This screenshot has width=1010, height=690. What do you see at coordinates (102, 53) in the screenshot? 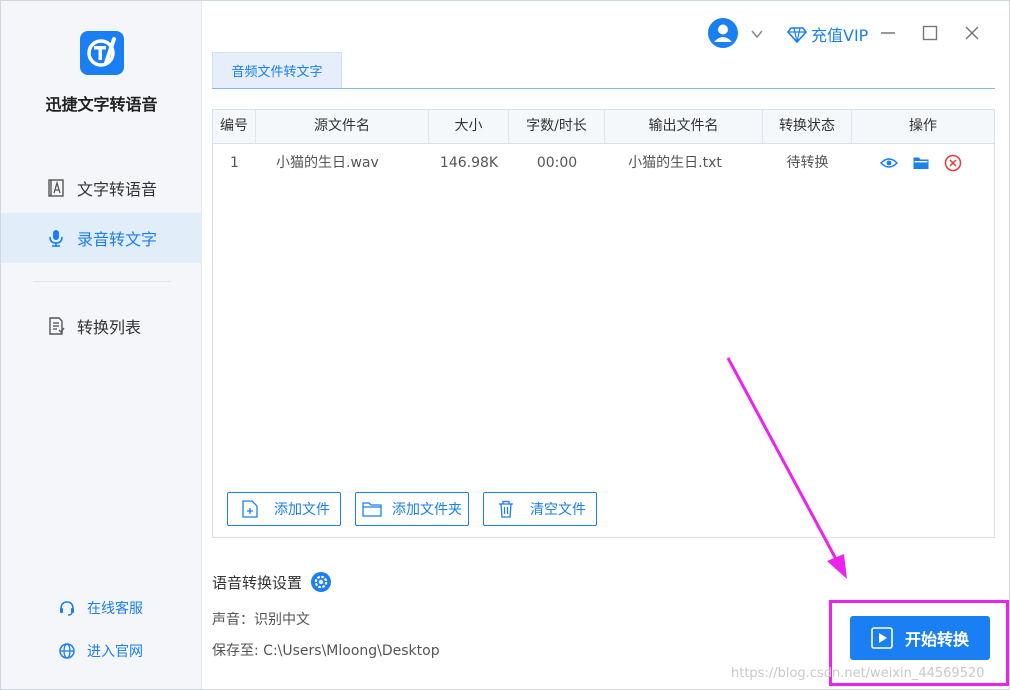
I see `app-logo` at bounding box center [102, 53].